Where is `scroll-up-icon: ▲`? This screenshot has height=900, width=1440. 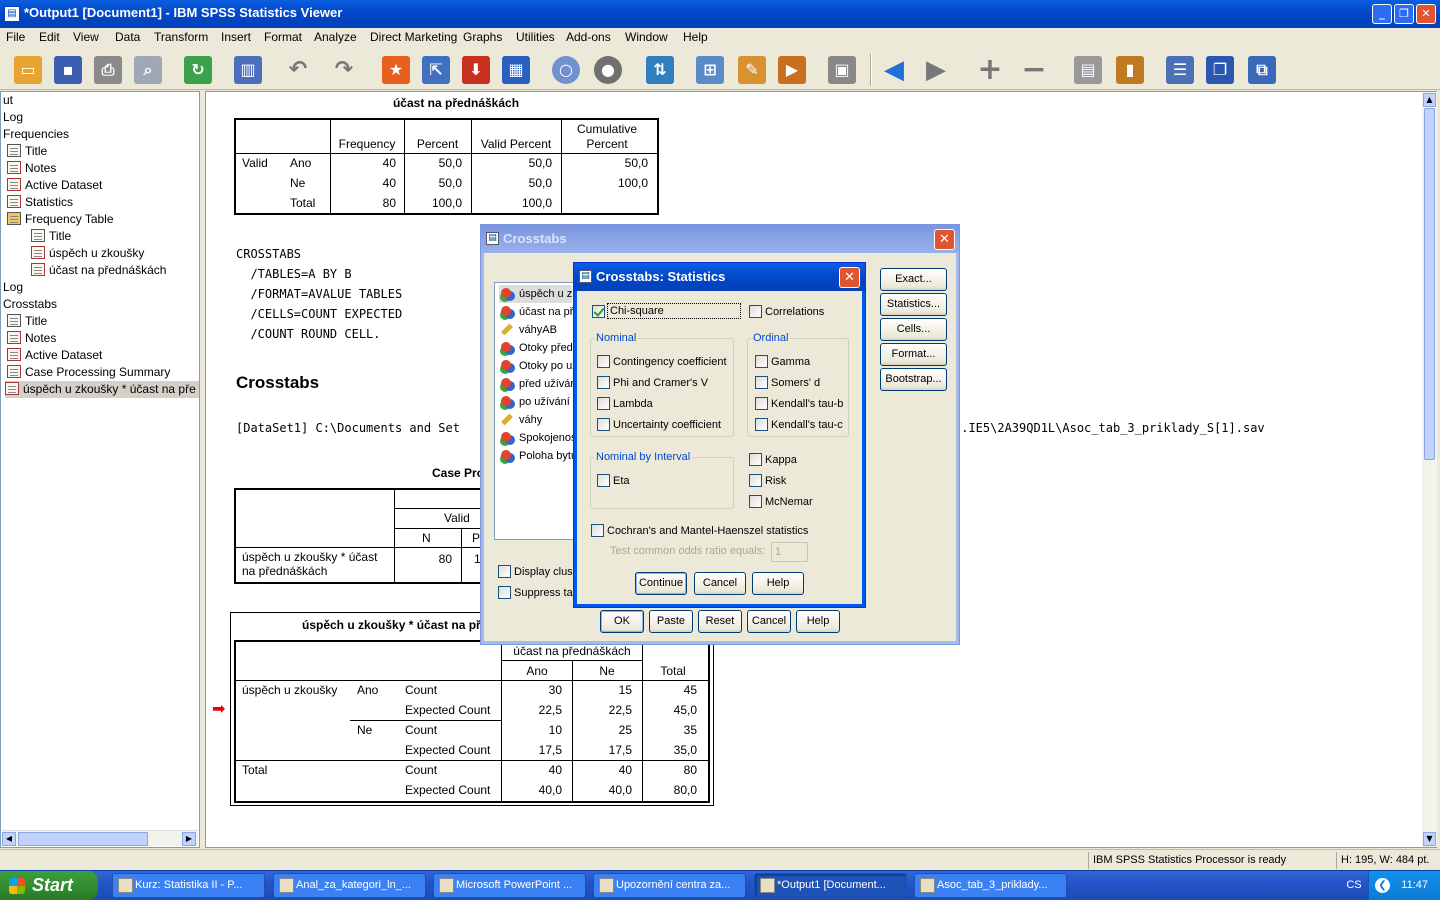
scroll-up-icon: ▲ is located at coordinates (1429, 100).